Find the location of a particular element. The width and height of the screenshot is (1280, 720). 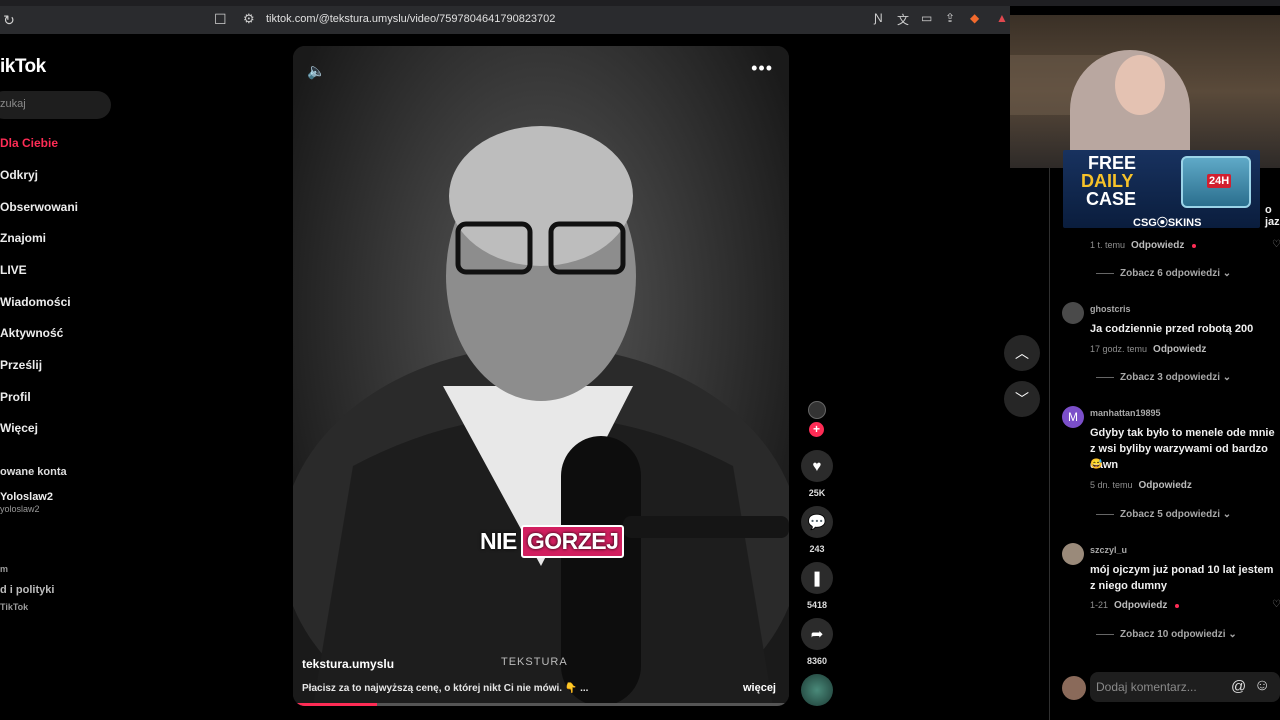

search-input: zukaj is located at coordinates (55, 105).